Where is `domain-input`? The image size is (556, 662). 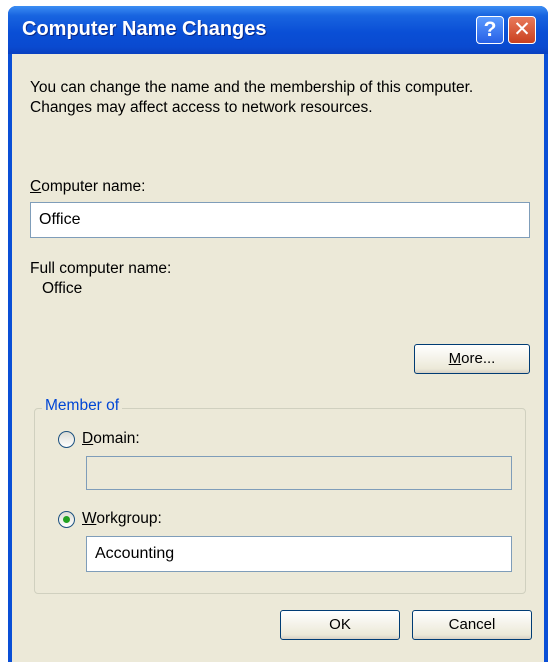
domain-input is located at coordinates (299, 473).